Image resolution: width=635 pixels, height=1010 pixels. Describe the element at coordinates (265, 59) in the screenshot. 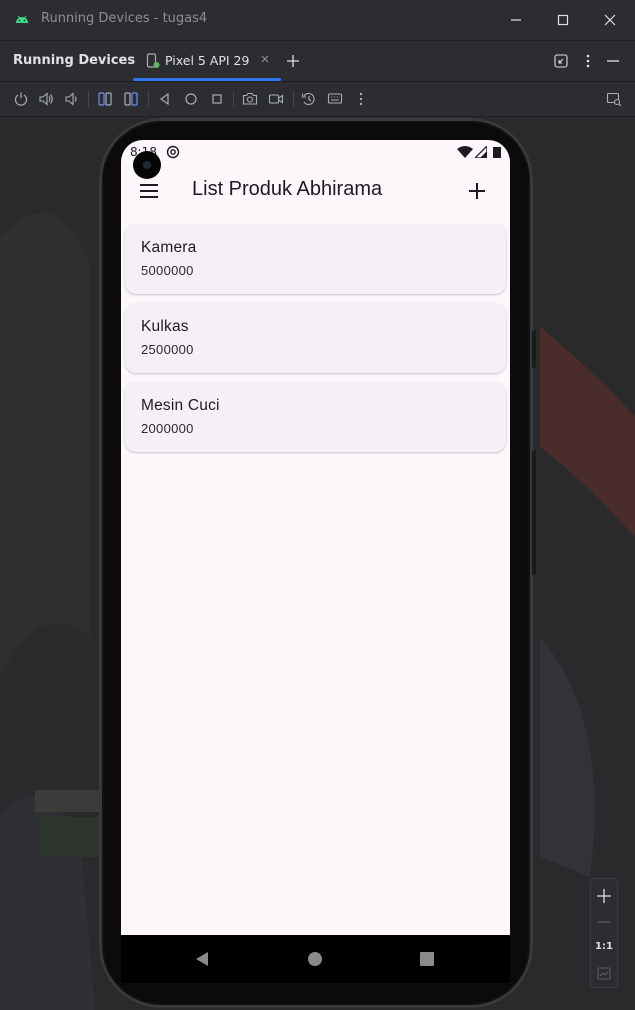

I see `close-tab-icon` at that location.